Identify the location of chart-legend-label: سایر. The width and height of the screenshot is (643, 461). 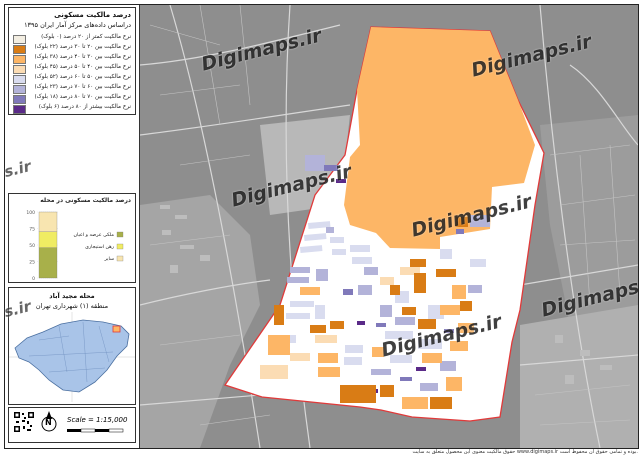
(109, 259).